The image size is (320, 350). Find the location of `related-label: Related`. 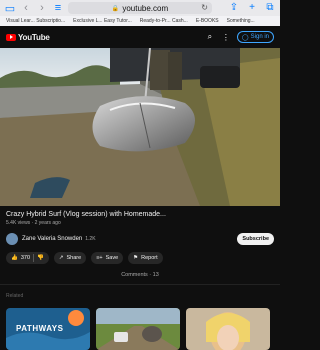

related-label: Related is located at coordinates (15, 296).